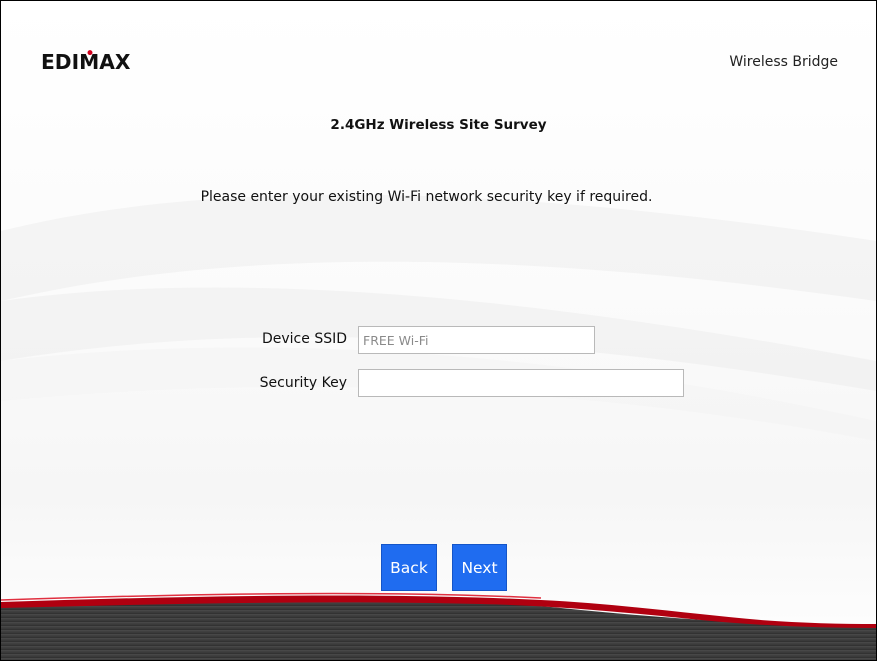 Image resolution: width=877 pixels, height=661 pixels. What do you see at coordinates (304, 339) in the screenshot?
I see `device-ssid-label: Device SSID` at bounding box center [304, 339].